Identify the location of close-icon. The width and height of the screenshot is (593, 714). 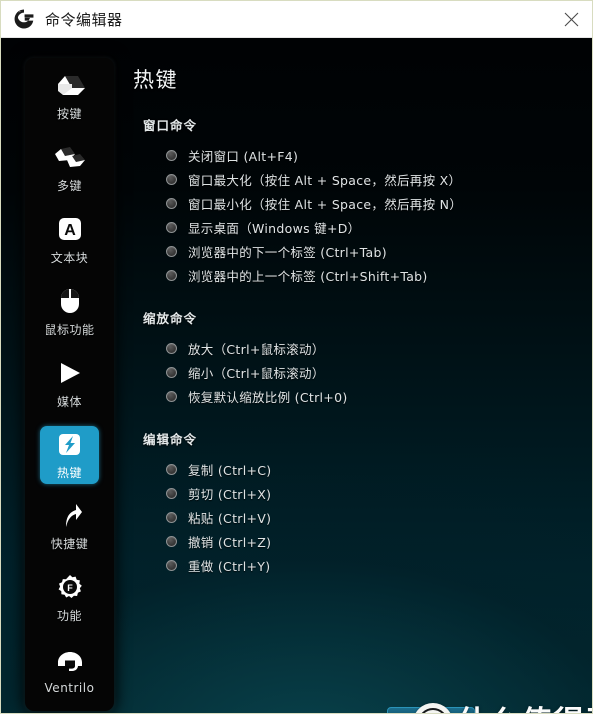
(571, 19).